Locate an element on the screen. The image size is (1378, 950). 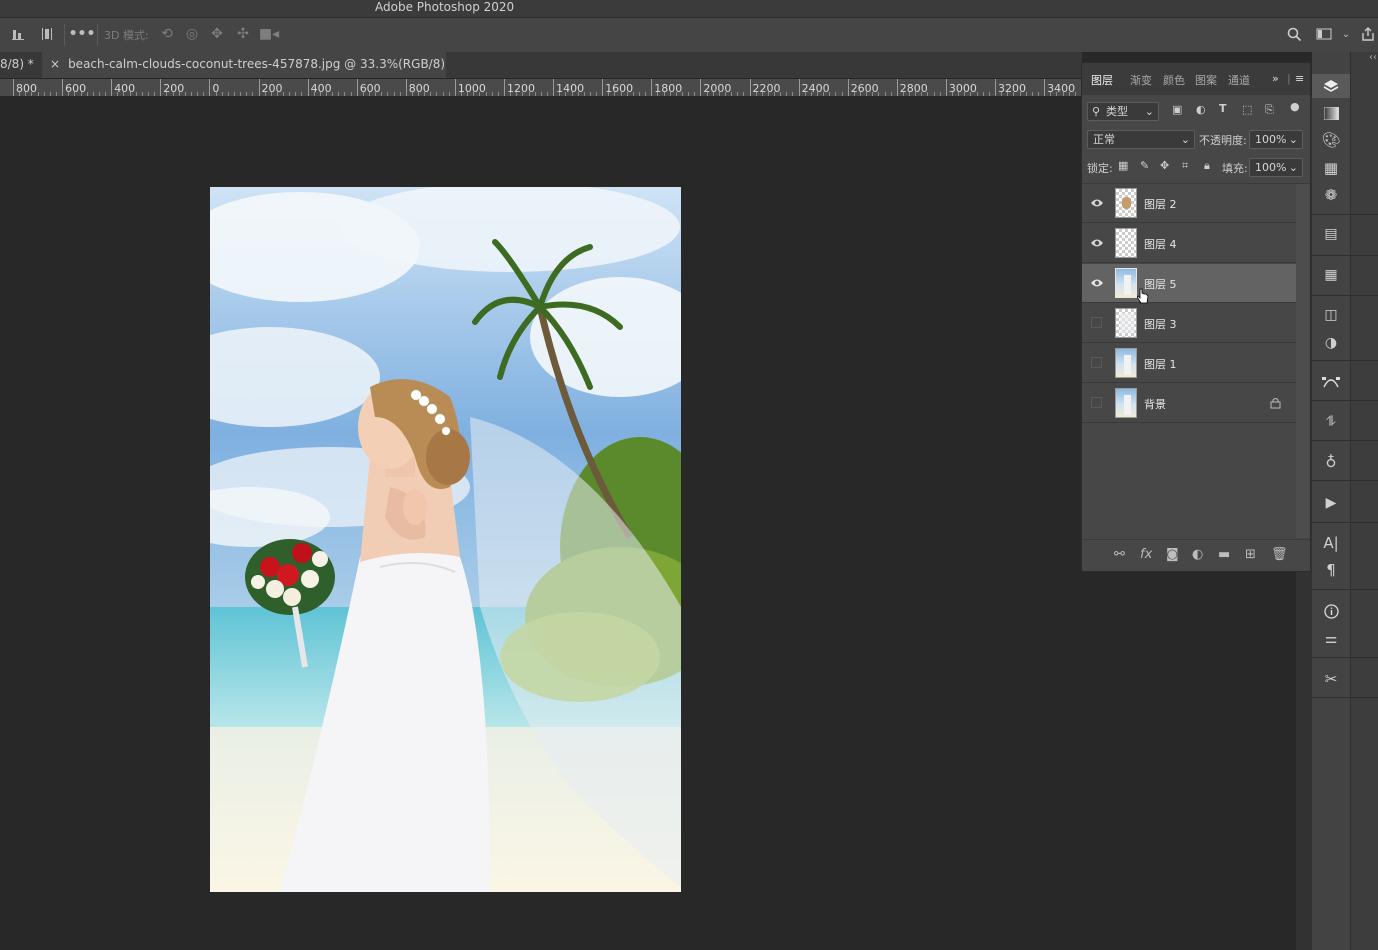
info-icon is located at coordinates (1331, 611).